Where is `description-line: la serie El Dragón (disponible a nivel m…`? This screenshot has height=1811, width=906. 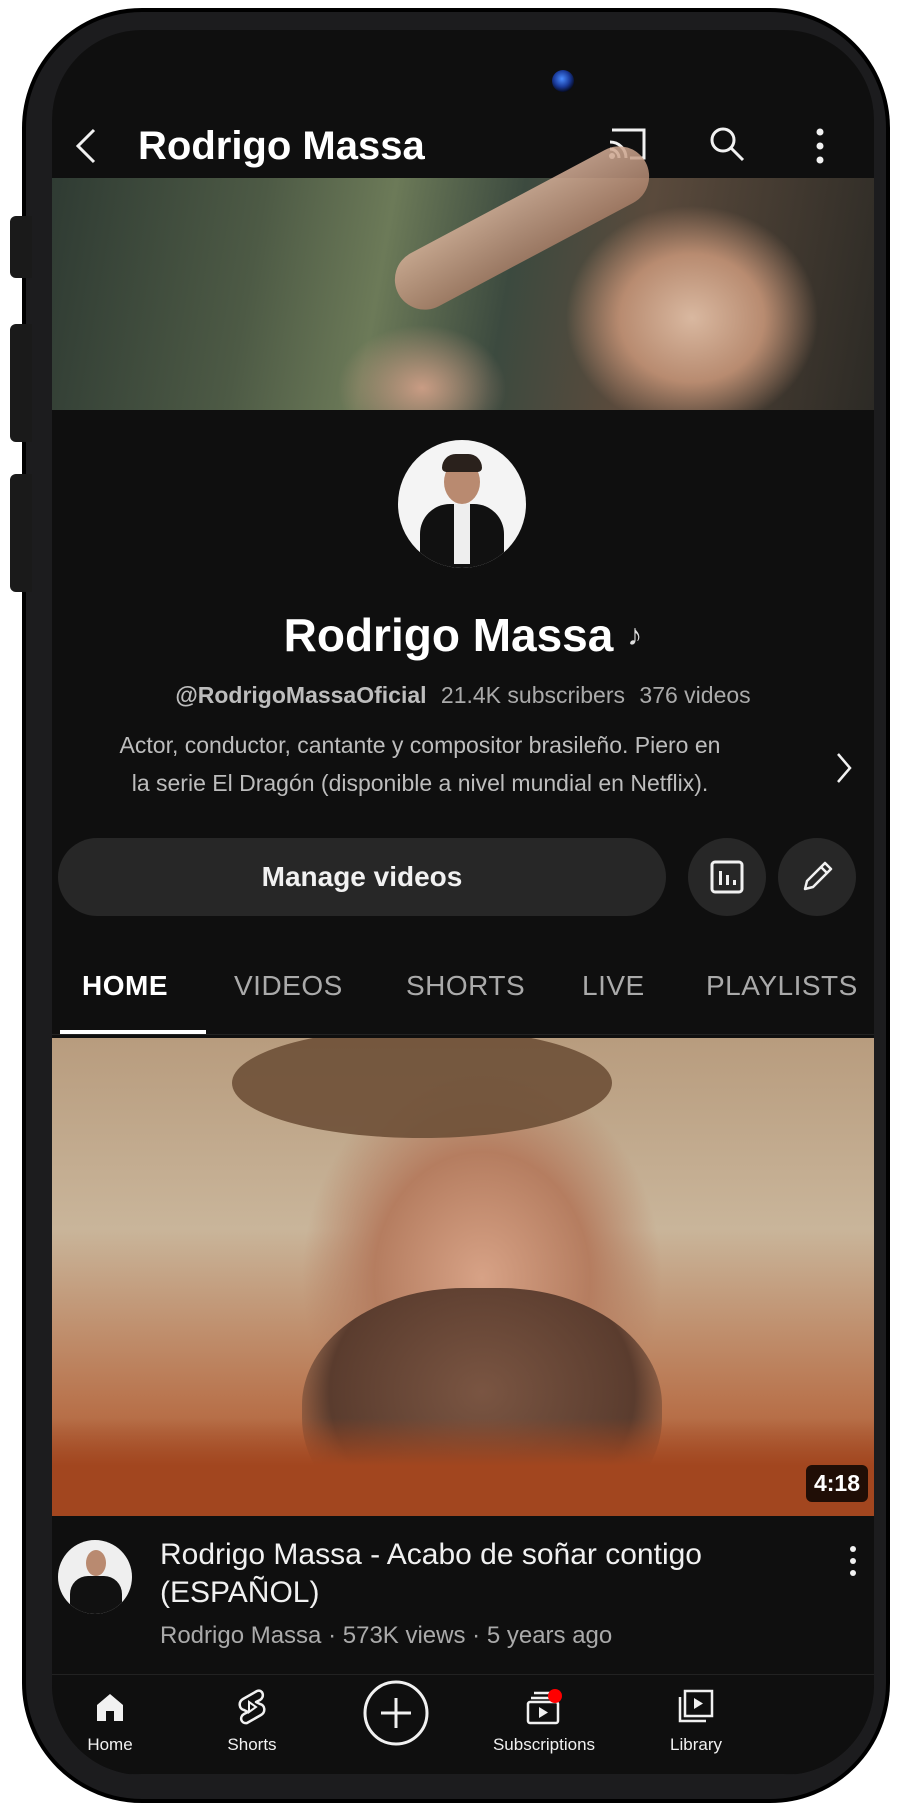
description-line: la serie El Dragón (disponible a nivel m… is located at coordinates (420, 783).